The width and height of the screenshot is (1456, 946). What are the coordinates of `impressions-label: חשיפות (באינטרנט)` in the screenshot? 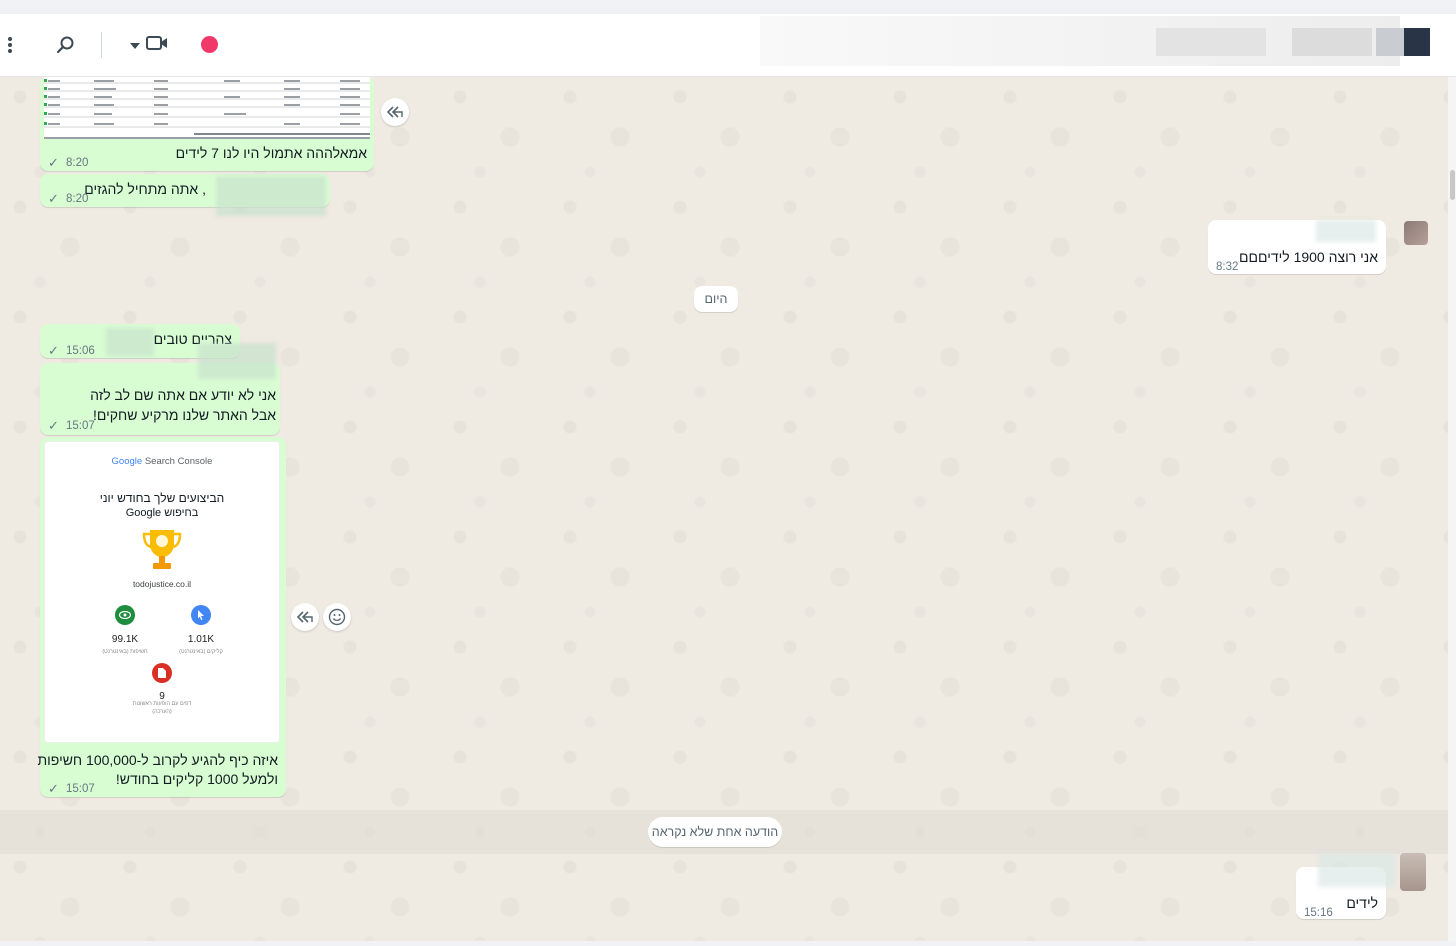 It's located at (125, 652).